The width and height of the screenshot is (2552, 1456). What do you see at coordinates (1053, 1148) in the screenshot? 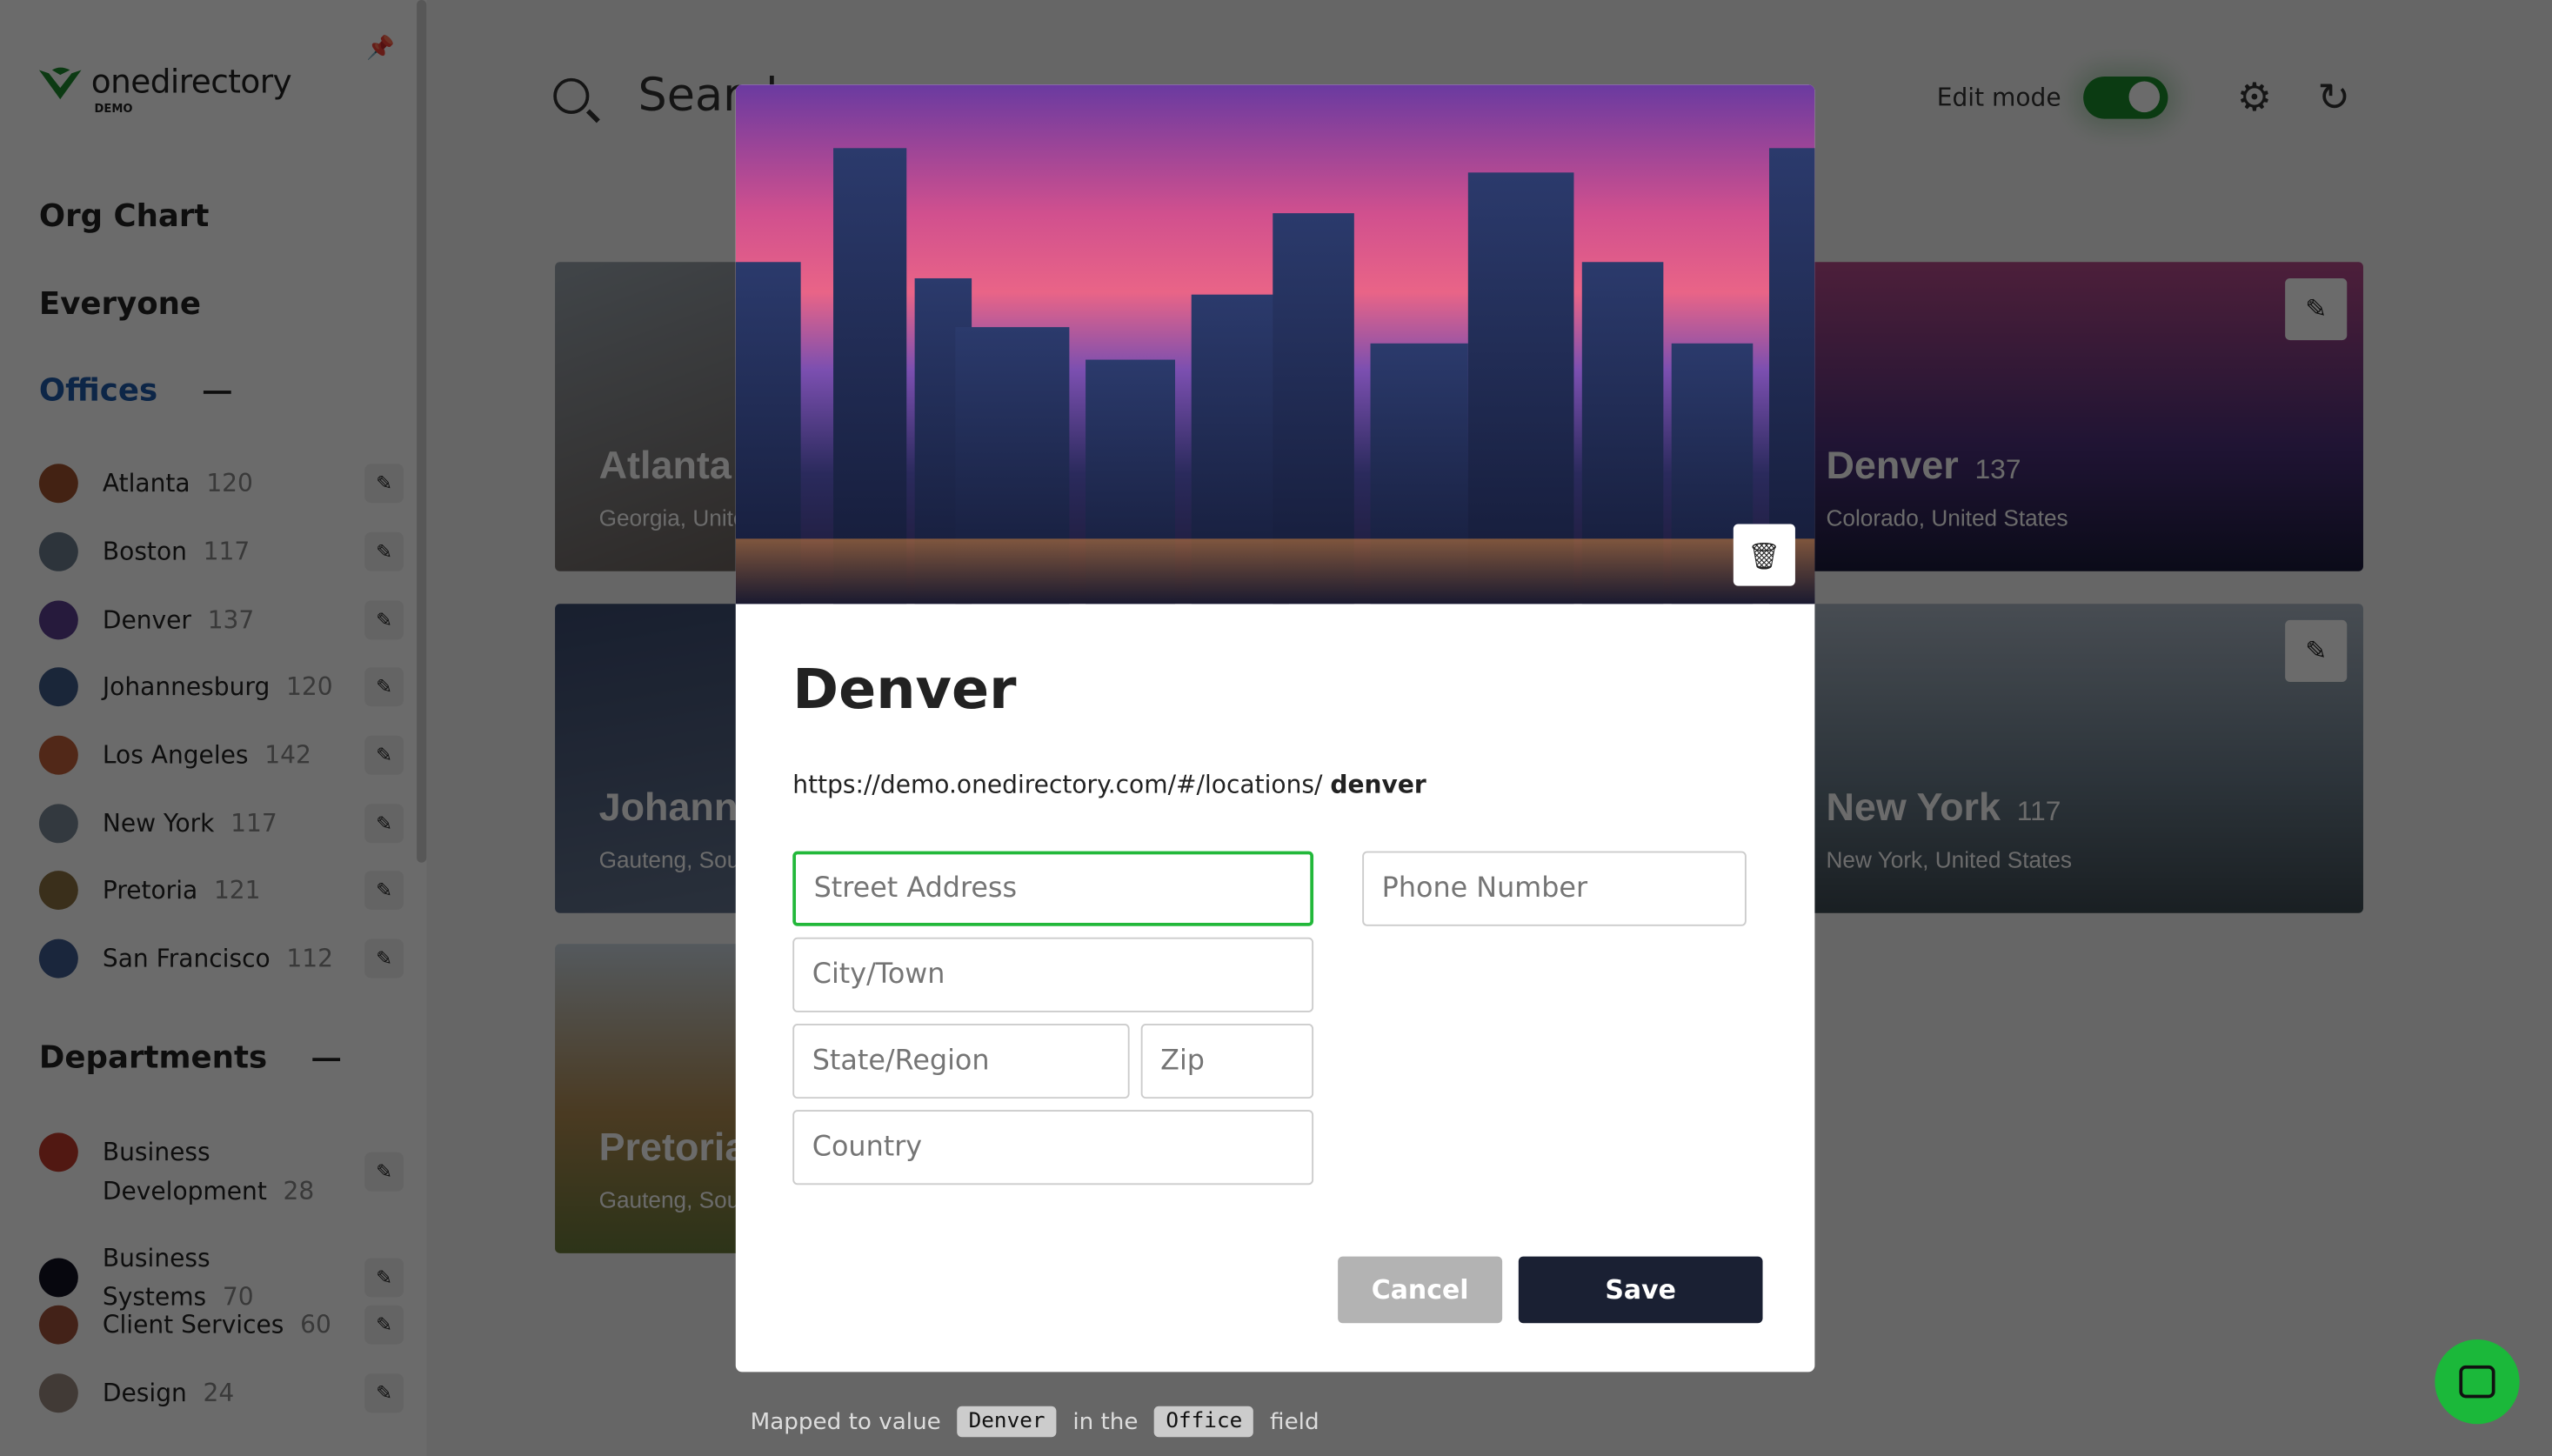
I see `country-input` at bounding box center [1053, 1148].